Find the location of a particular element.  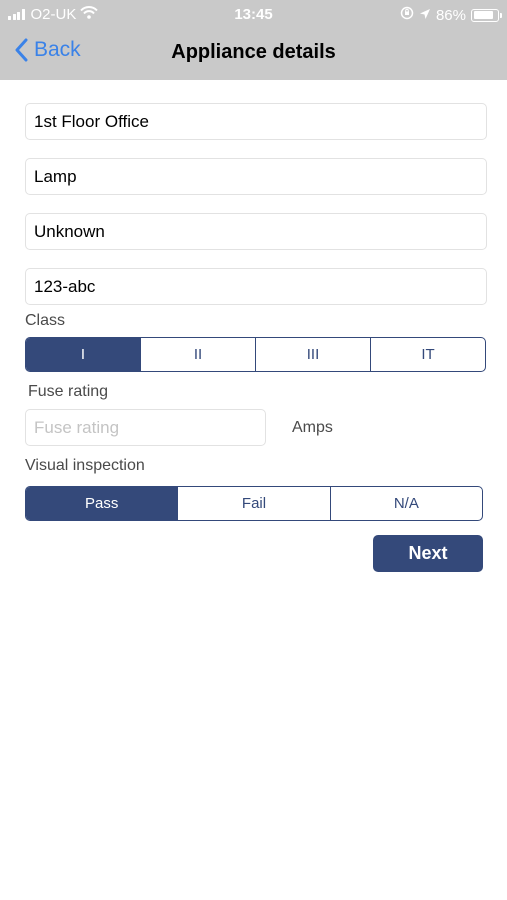

location-icon is located at coordinates (425, 15).